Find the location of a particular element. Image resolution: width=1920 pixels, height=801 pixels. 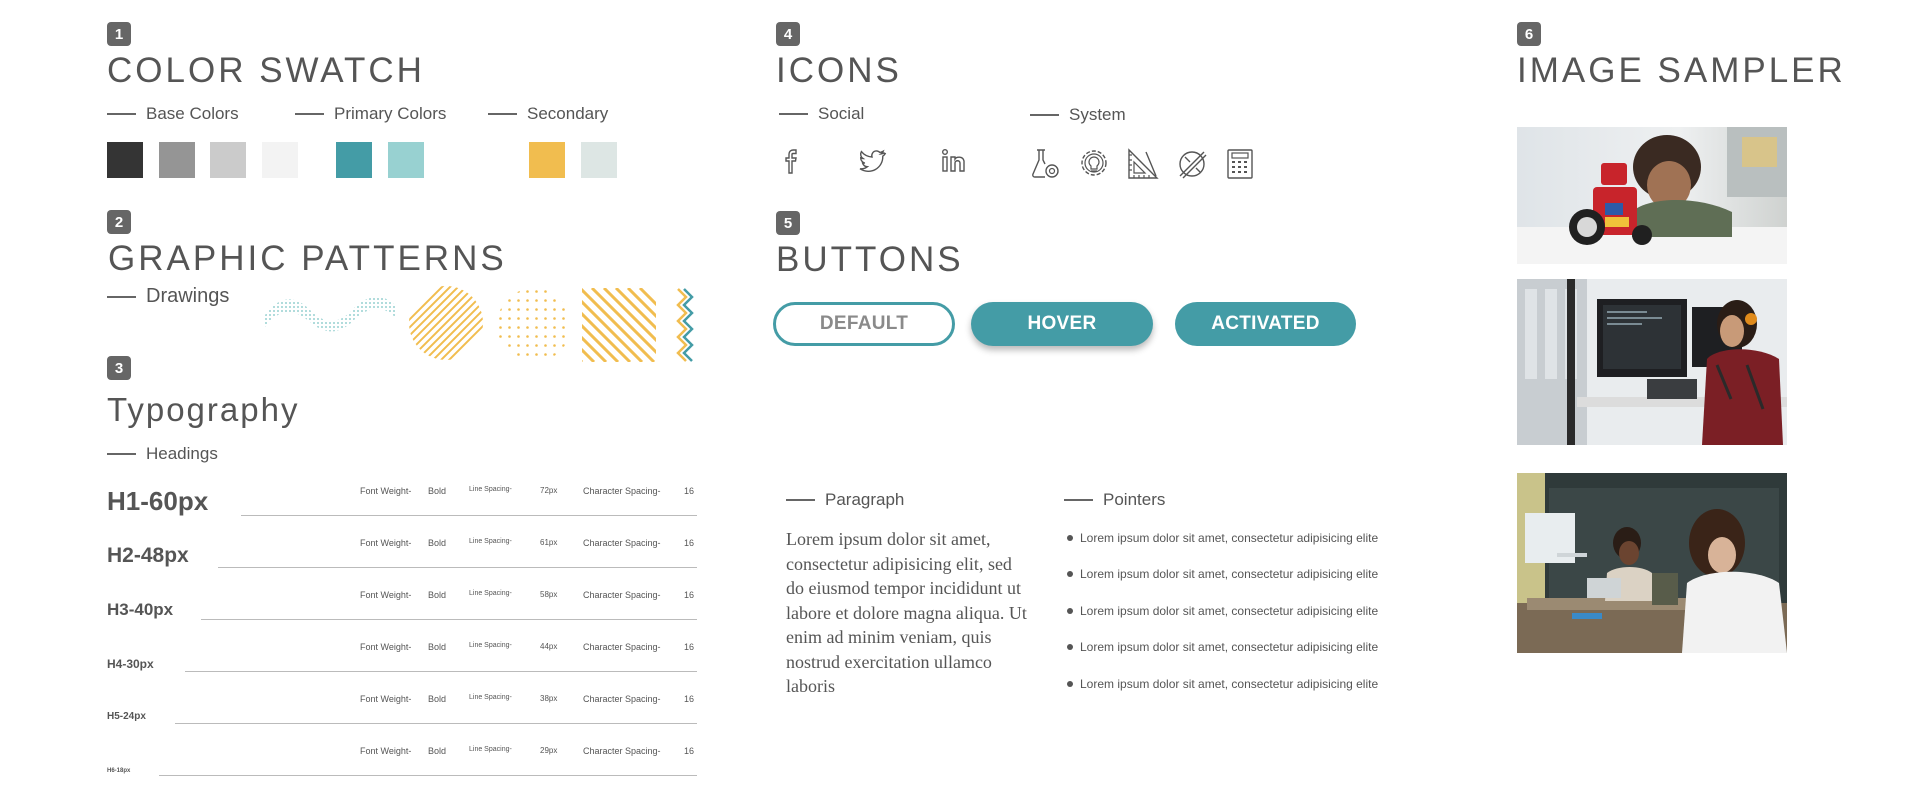

line-spacing-value: 38px is located at coordinates (549, 698).